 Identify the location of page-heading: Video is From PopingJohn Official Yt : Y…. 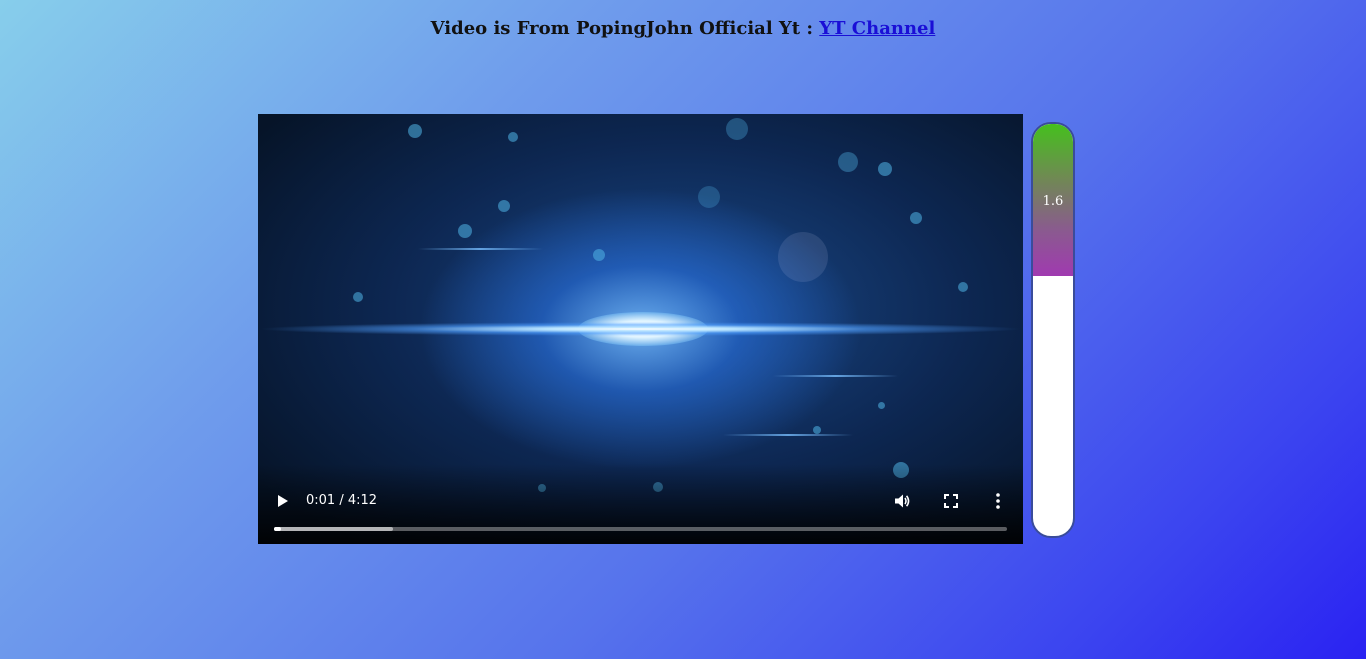
(683, 28).